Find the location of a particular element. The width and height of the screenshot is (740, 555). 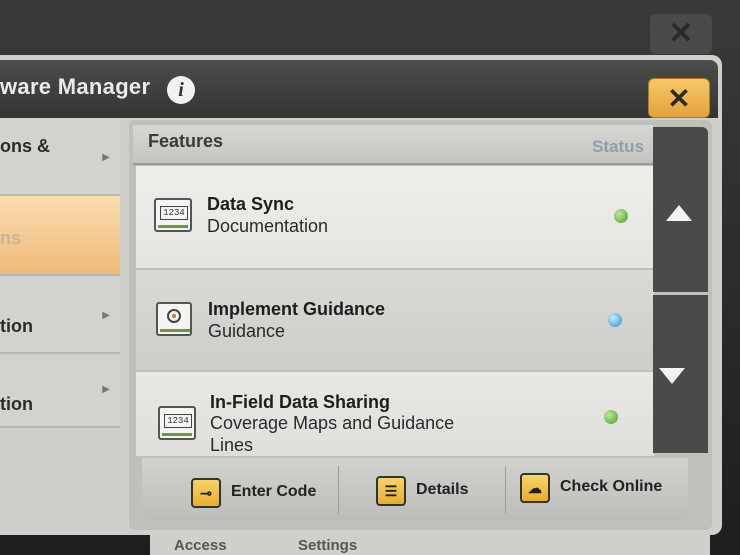

sidebar-item-2: ns is located at coordinates (60, 236).